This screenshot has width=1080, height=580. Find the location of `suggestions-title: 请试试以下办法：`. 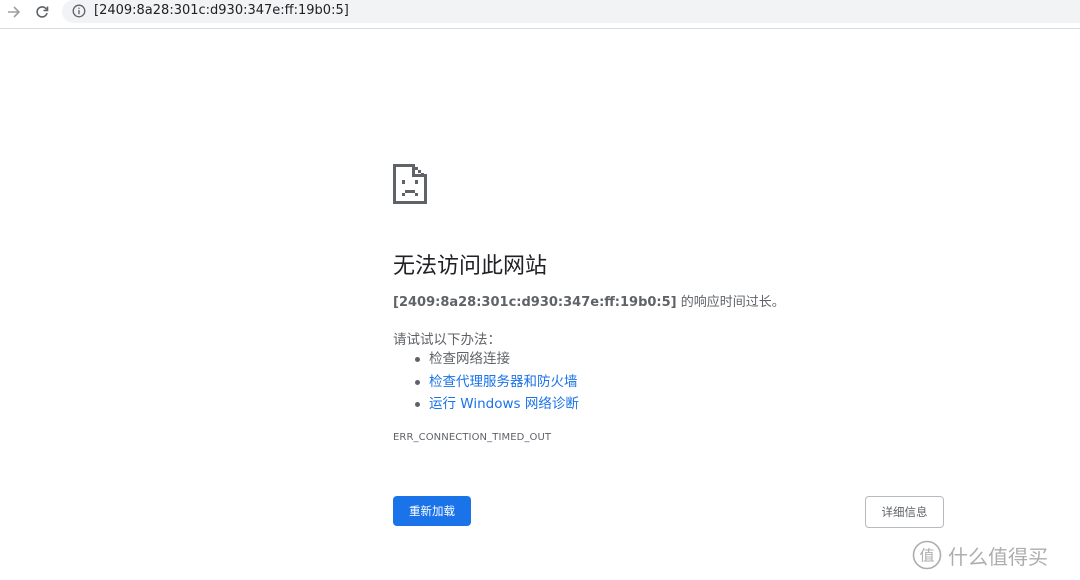

suggestions-title: 请试试以下办法： is located at coordinates (447, 340).